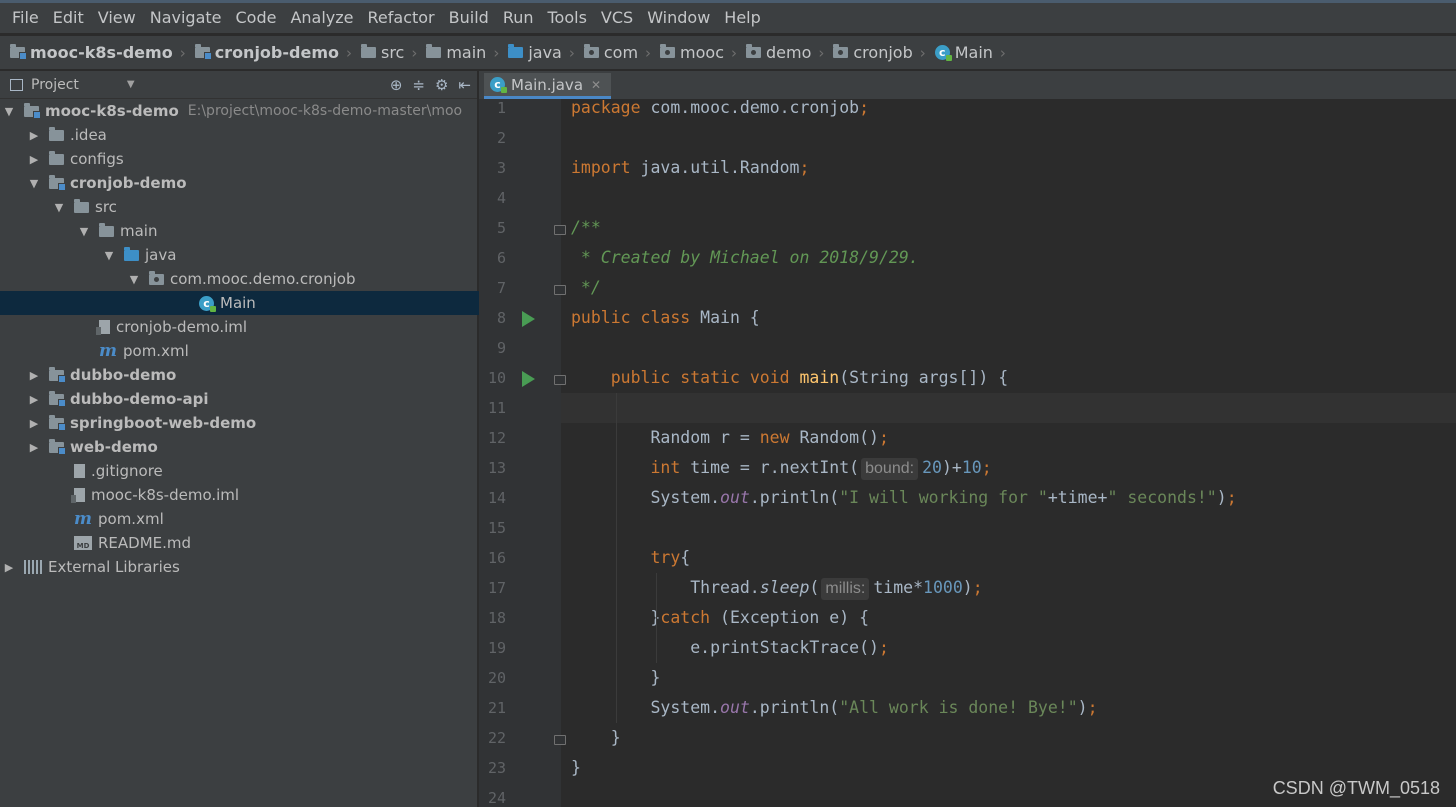 This screenshot has width=1456, height=807. What do you see at coordinates (252, 399) in the screenshot?
I see `tree-item-dubbo-demo-api: ▶ dubbo-demo-api` at bounding box center [252, 399].